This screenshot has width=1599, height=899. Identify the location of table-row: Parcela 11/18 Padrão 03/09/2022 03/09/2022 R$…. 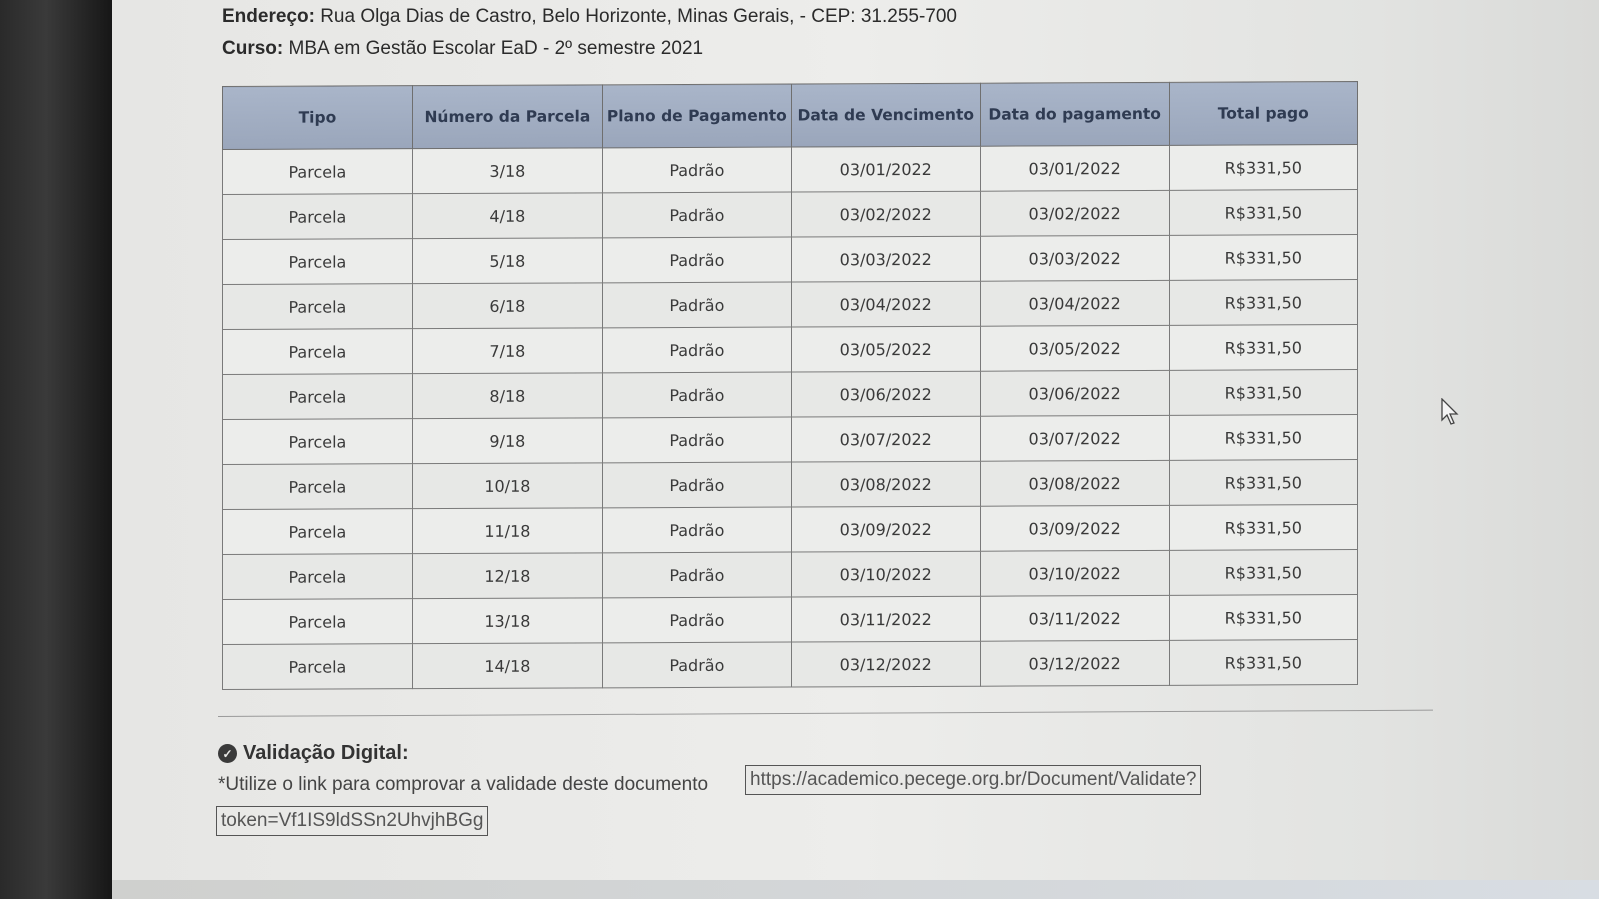
(790, 529).